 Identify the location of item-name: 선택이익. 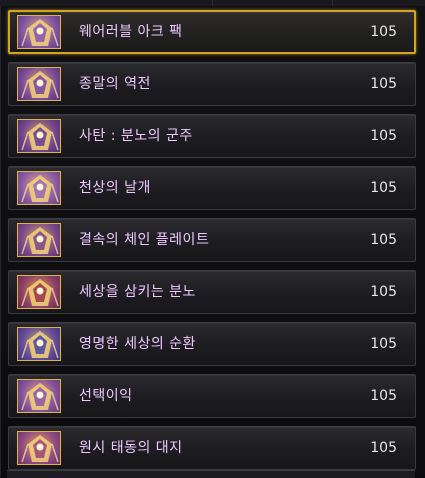
(106, 396).